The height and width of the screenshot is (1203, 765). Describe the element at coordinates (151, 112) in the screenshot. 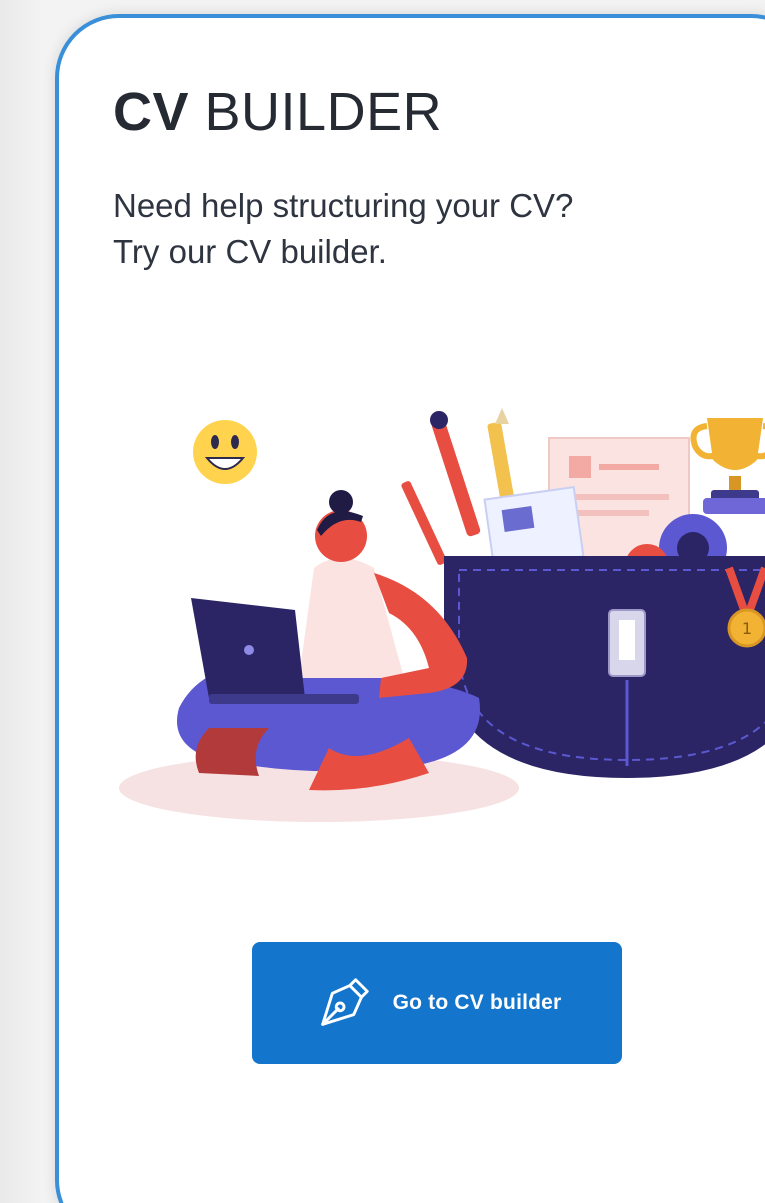

I see `card-title-strong: CV` at that location.